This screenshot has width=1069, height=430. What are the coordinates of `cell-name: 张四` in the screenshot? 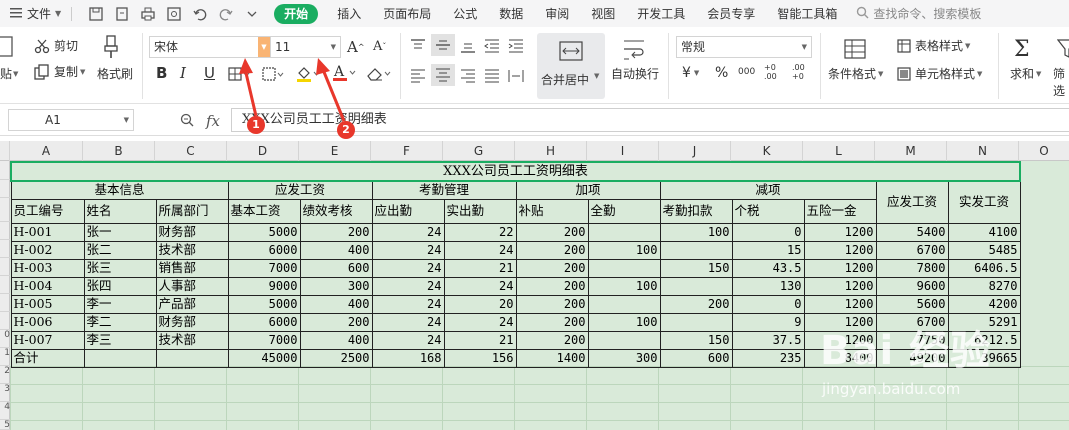 It's located at (120, 286).